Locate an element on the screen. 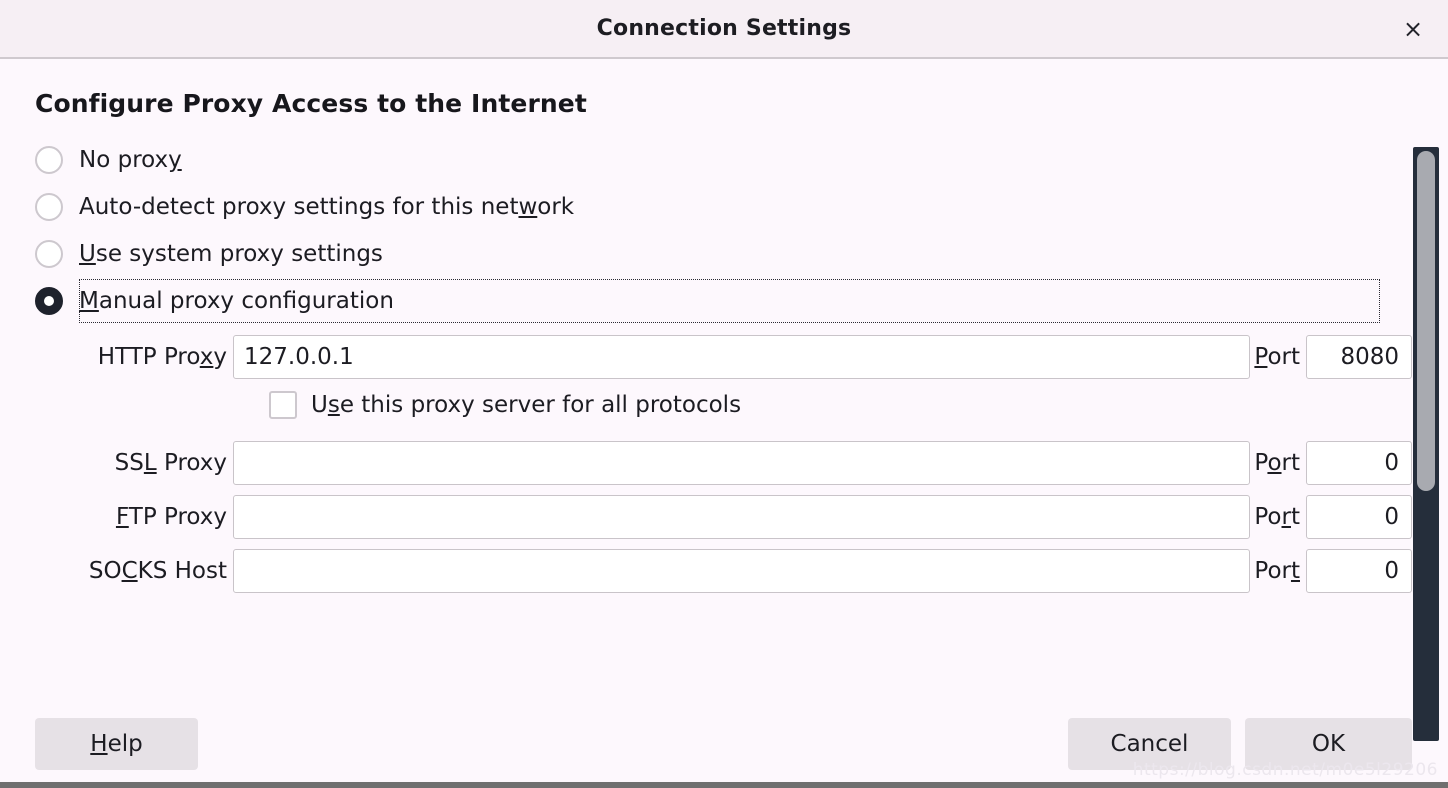 Image resolution: width=1448 pixels, height=788 pixels. field-row-ftp-proxy: FTP Proxy Port 0 is located at coordinates (723, 517).